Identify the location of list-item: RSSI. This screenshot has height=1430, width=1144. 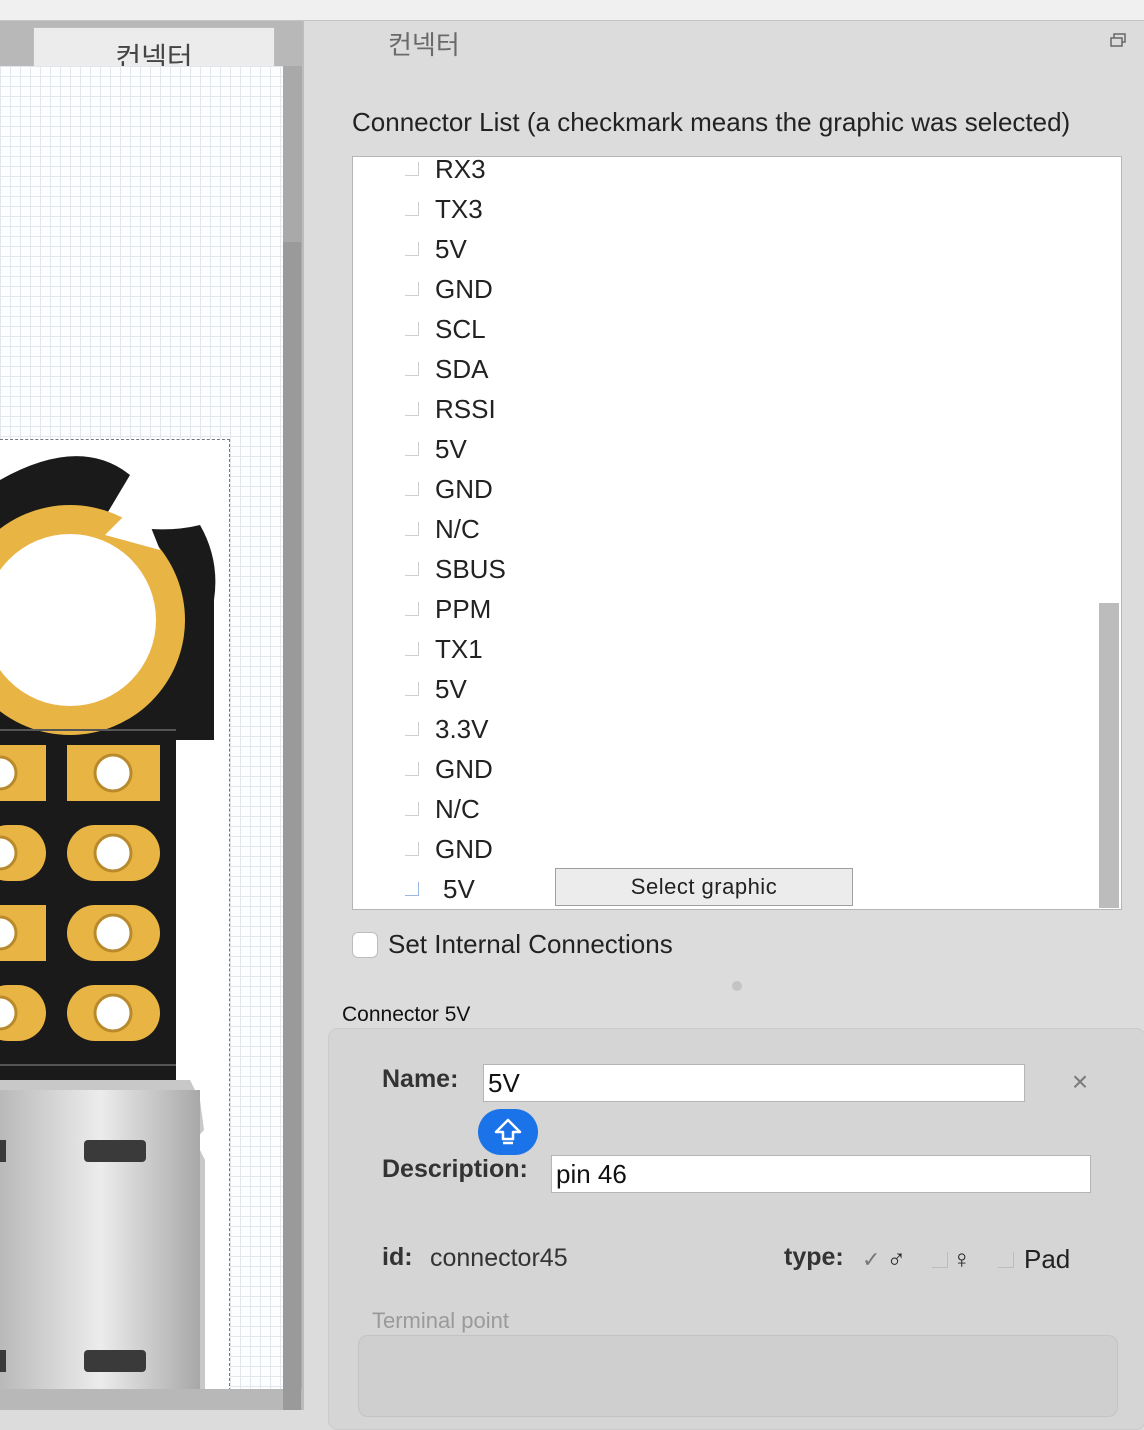
(723, 409).